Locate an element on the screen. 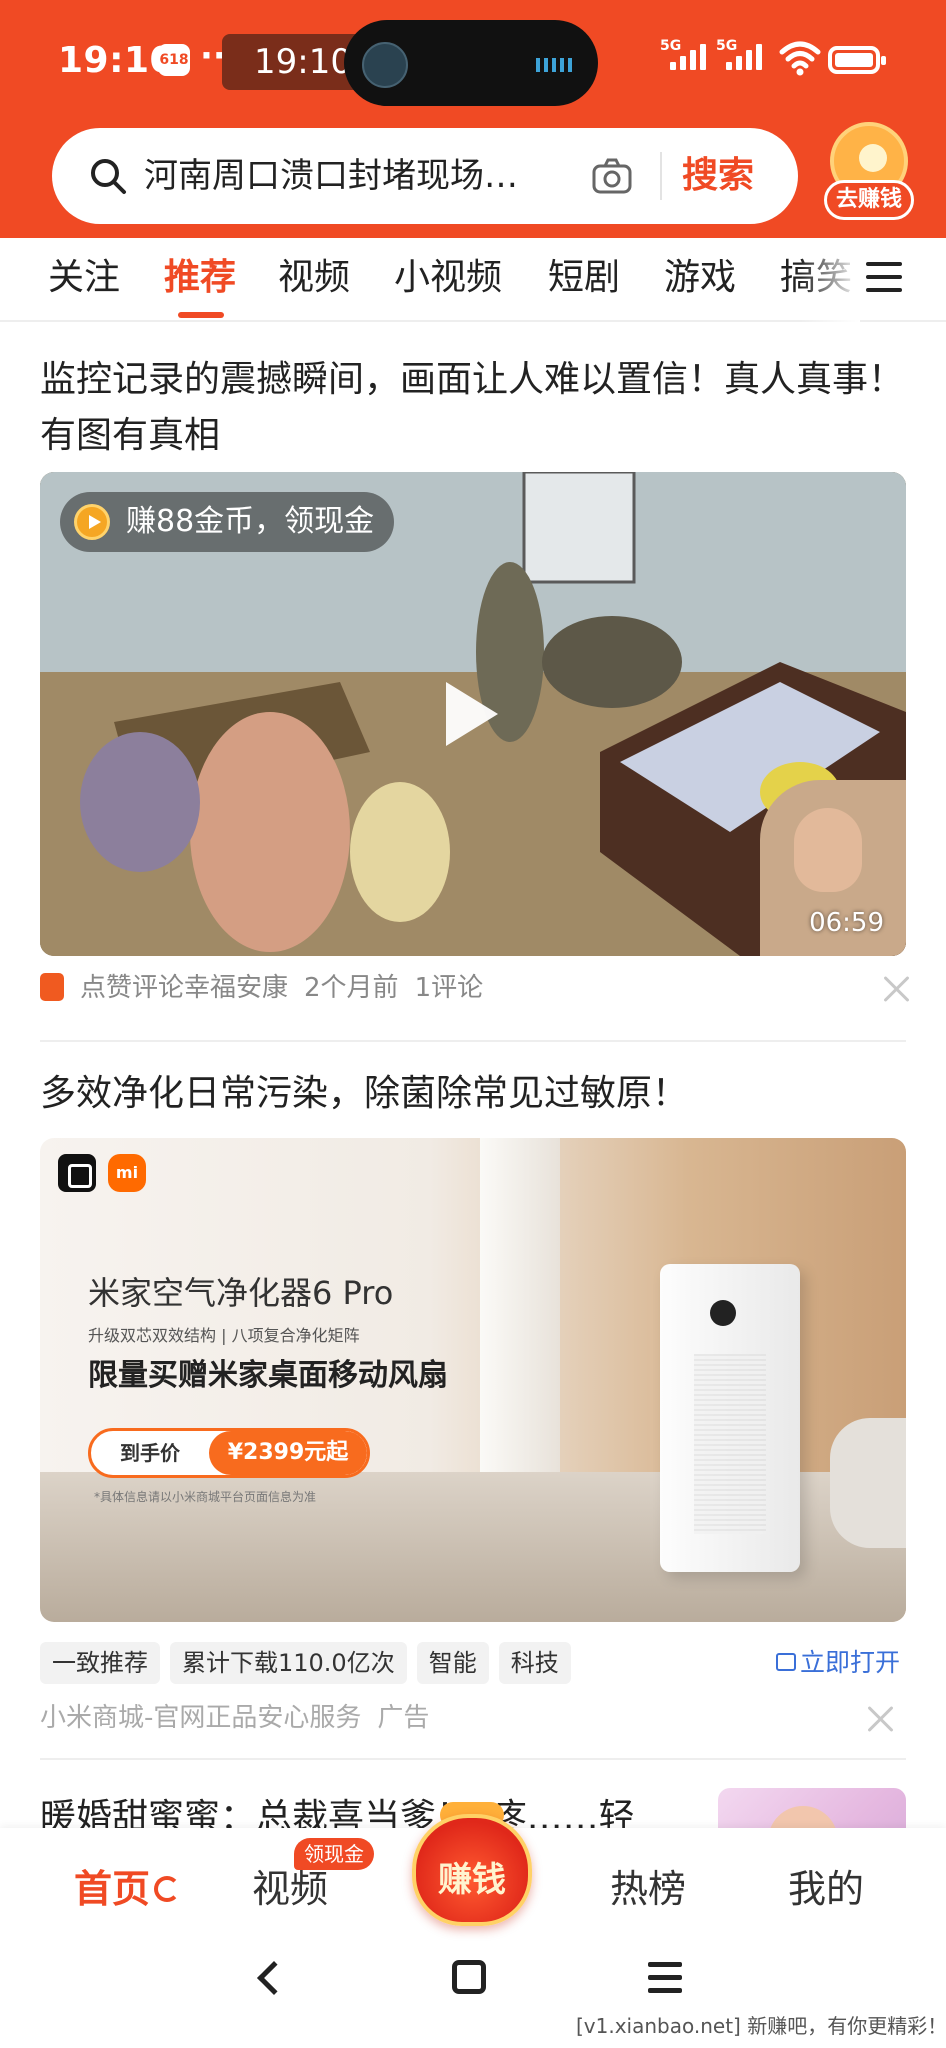 The image size is (946, 2048). play-icon is located at coordinates (472, 714).